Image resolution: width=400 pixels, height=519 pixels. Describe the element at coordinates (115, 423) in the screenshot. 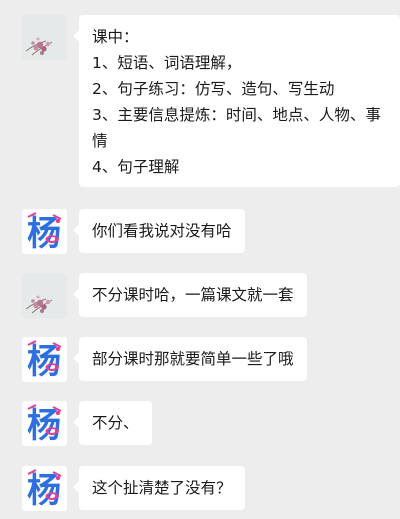

I see `message-text: 不分、` at that location.